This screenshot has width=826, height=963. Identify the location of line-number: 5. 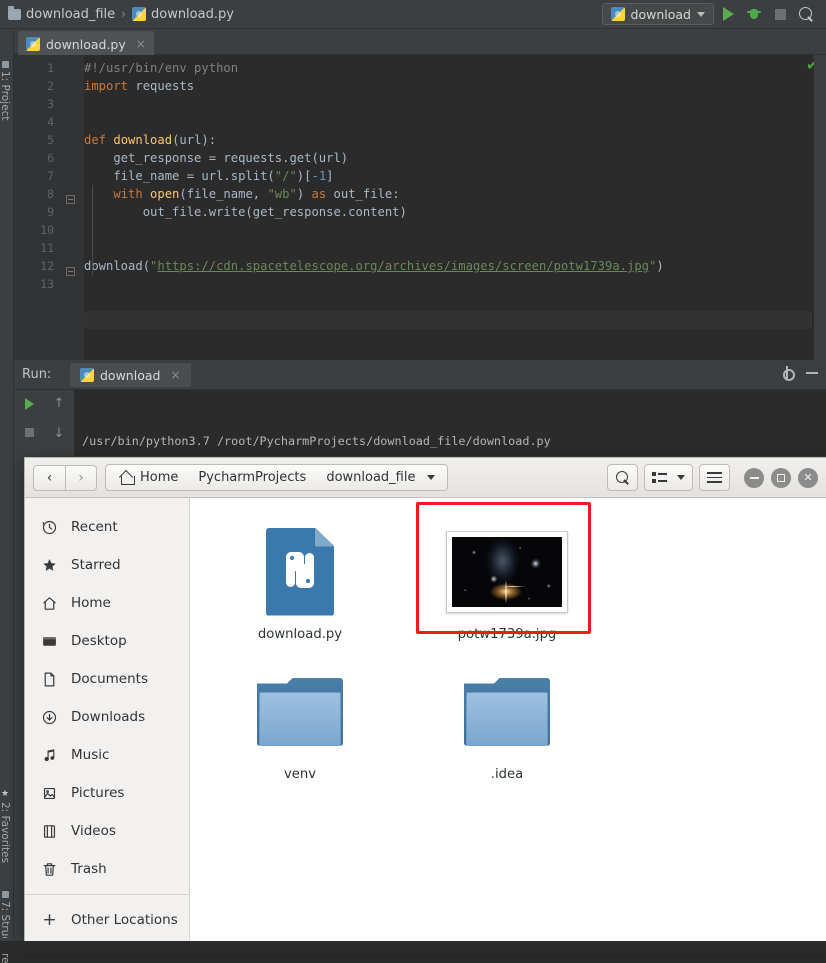
(50, 140).